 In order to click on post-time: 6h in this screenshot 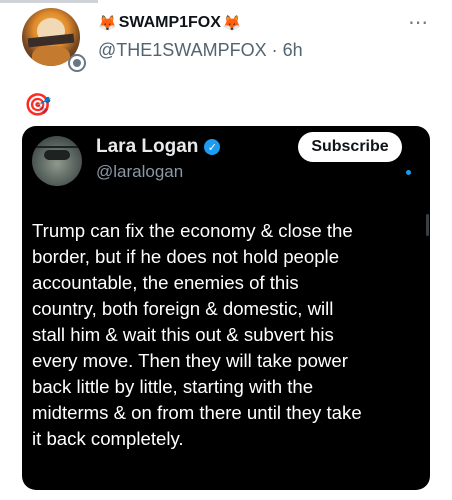, I will do `click(293, 50)`.